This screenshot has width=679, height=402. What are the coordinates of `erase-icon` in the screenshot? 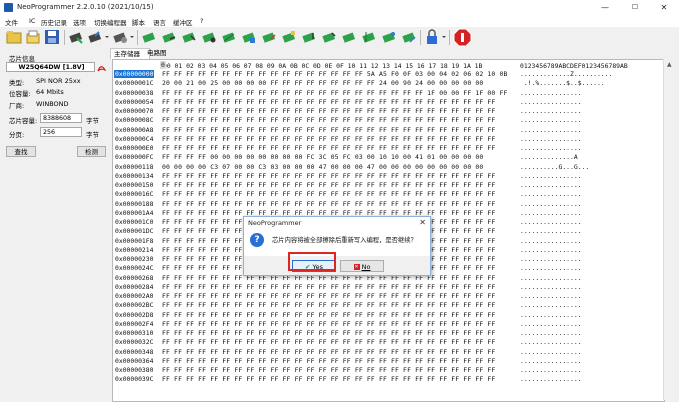 It's located at (120, 37).